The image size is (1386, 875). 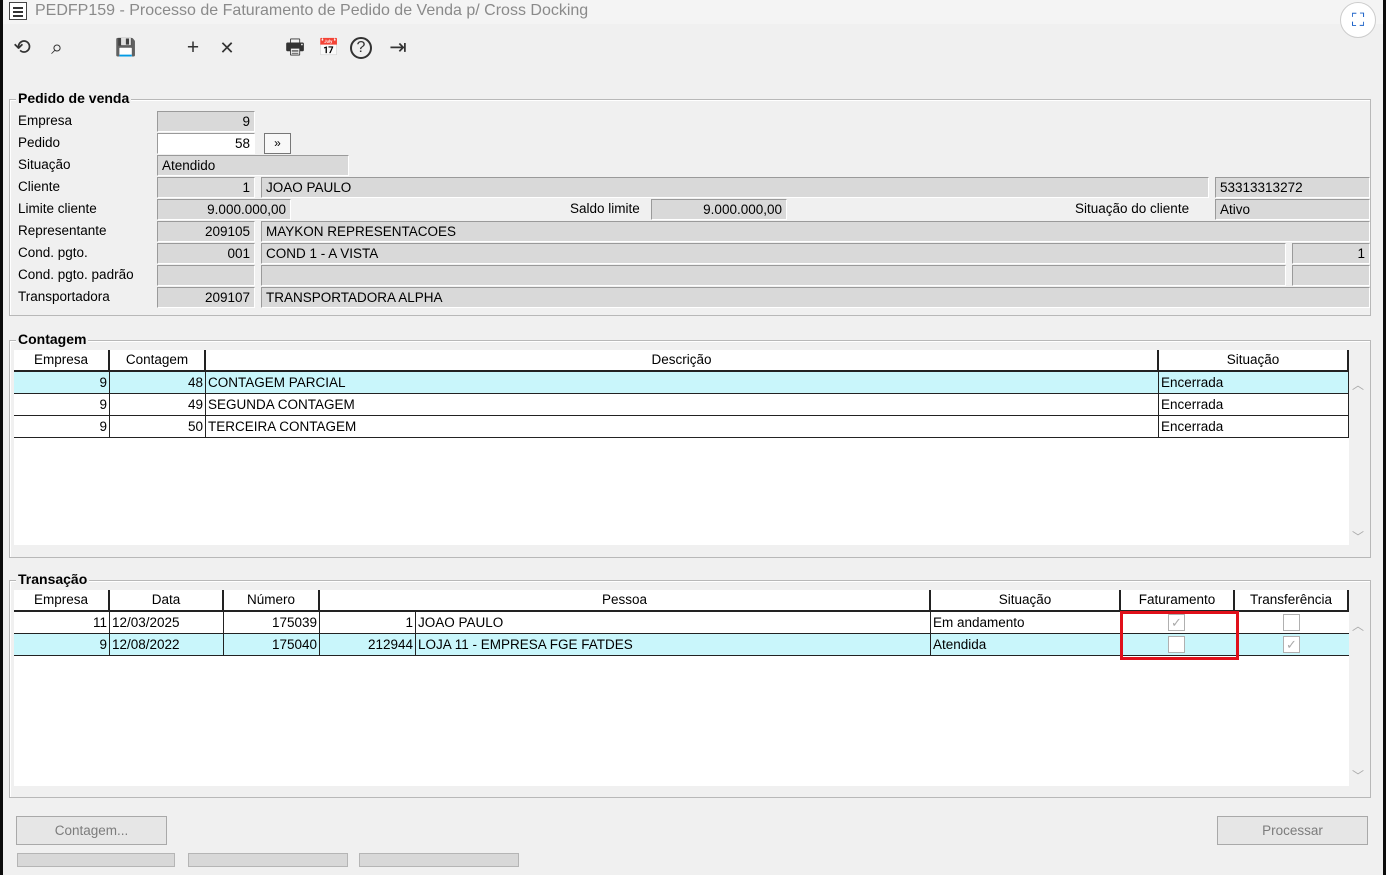 What do you see at coordinates (206, 297) in the screenshot?
I see `transportadora-code-field: 209107` at bounding box center [206, 297].